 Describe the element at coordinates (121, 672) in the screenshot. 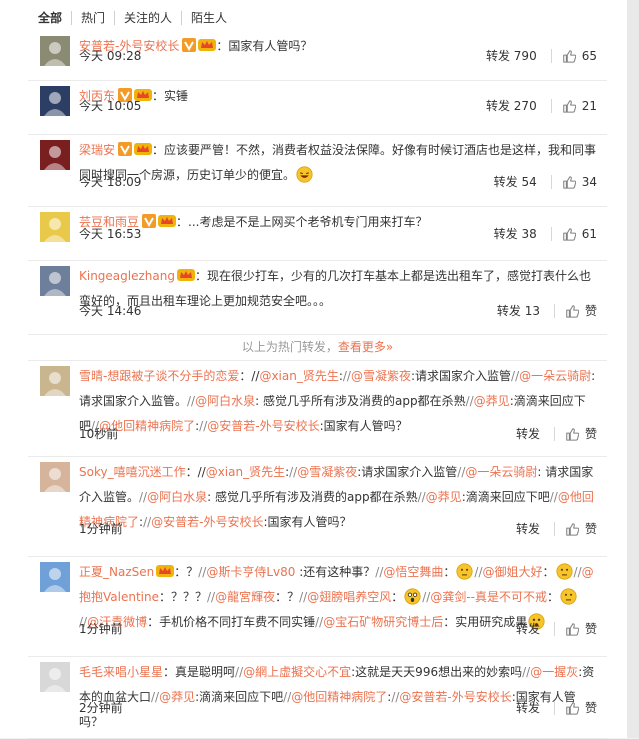

I see `username-link: 毛毛来唱小星星` at that location.